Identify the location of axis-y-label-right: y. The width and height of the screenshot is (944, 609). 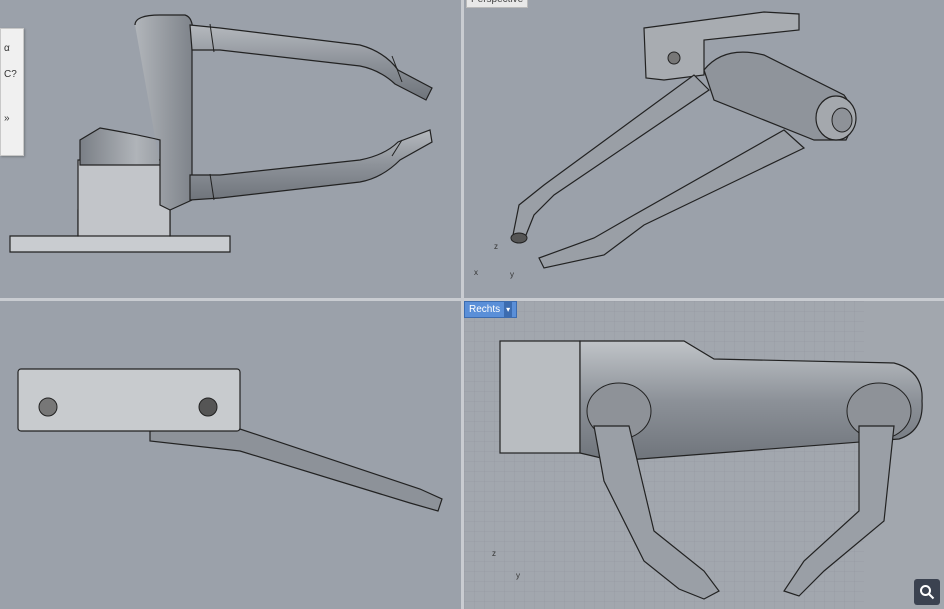
(518, 575).